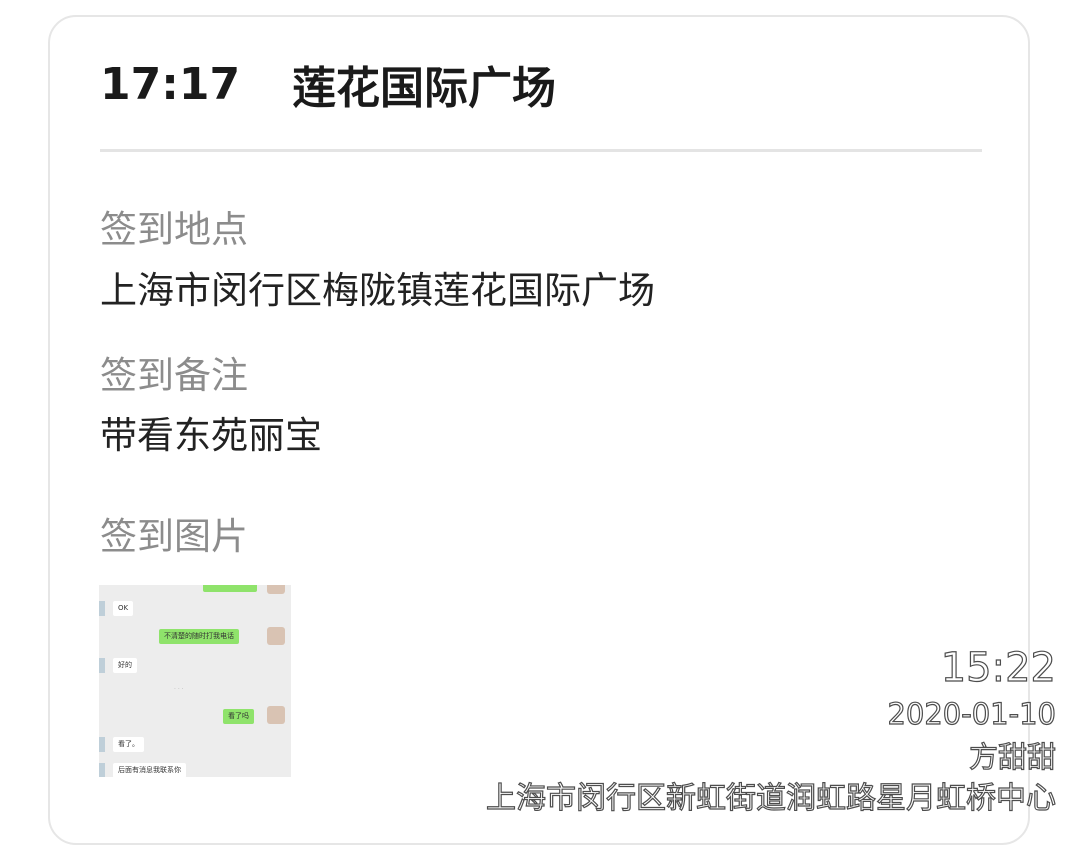 This screenshot has width=1080, height=845. Describe the element at coordinates (125, 665) in the screenshot. I see `chat-bubble: 好的` at that location.